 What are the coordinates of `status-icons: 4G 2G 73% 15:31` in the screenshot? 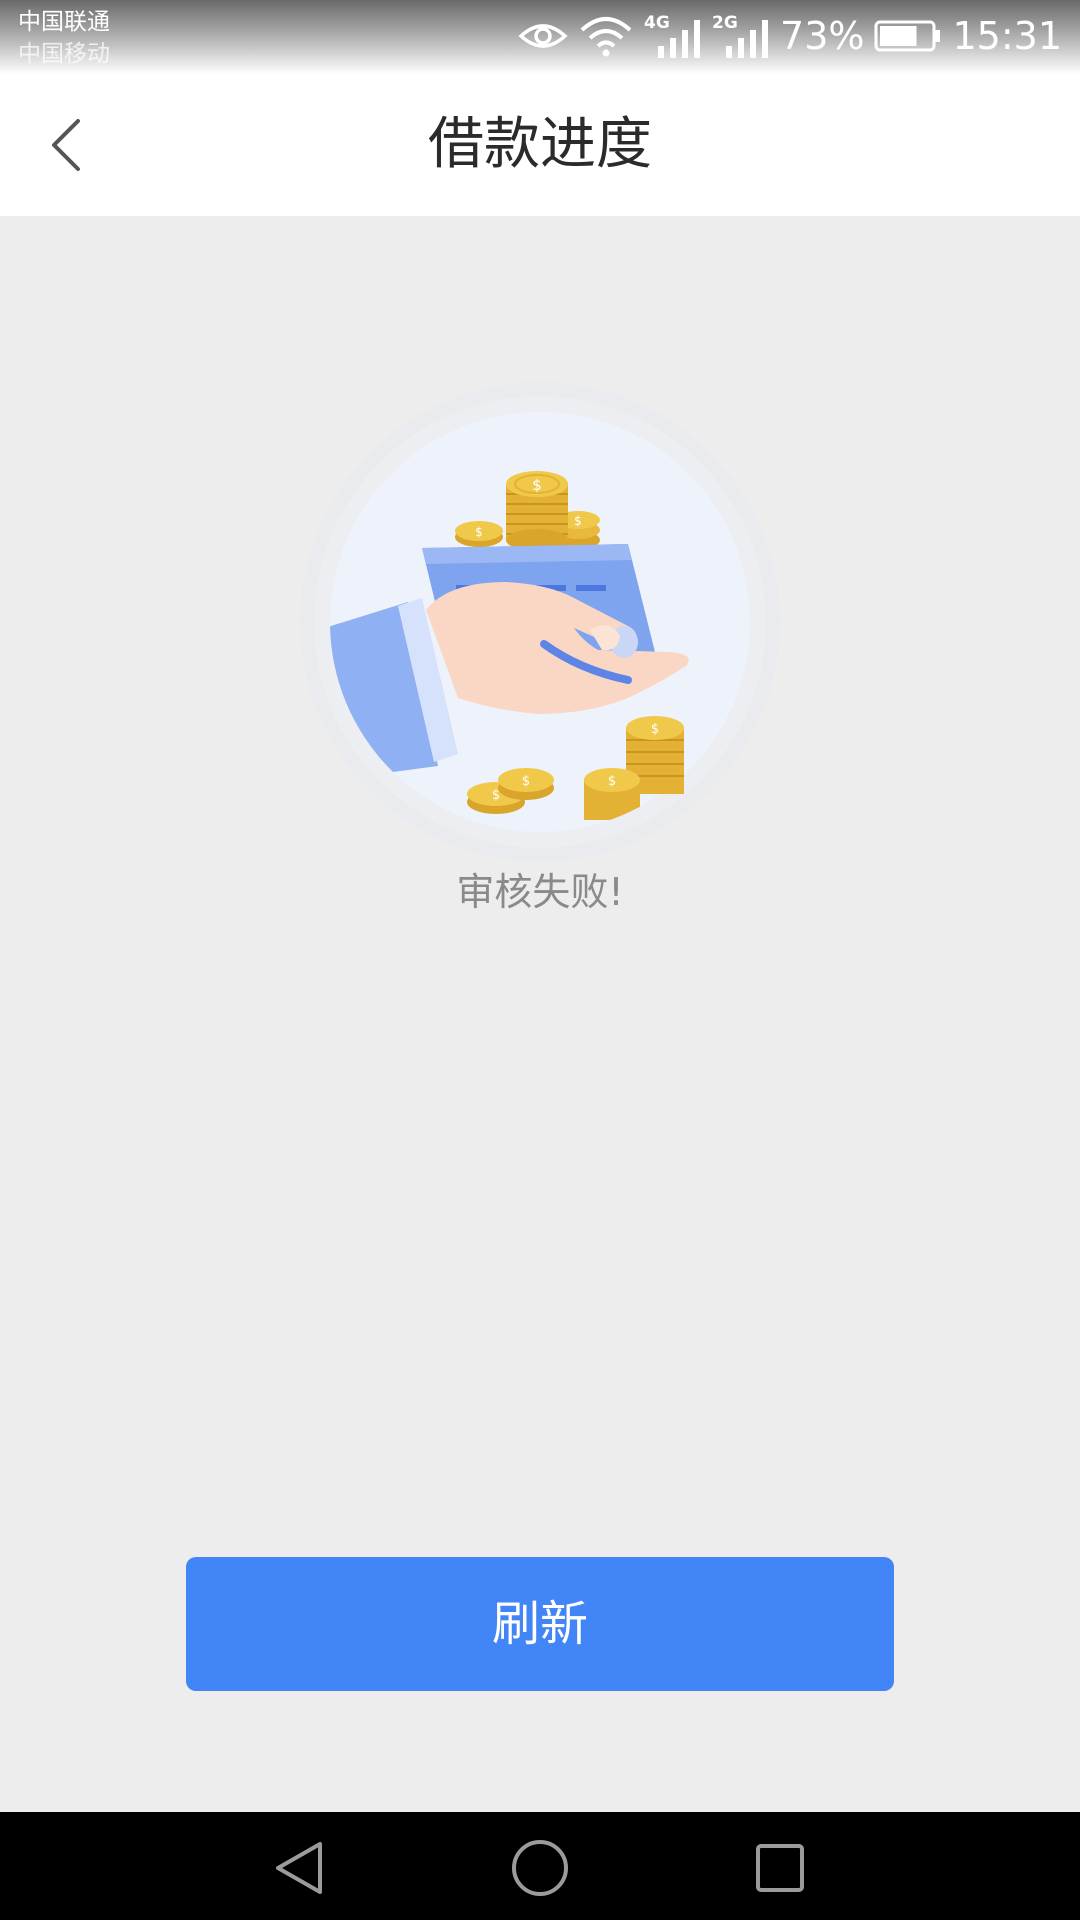 It's located at (790, 36).